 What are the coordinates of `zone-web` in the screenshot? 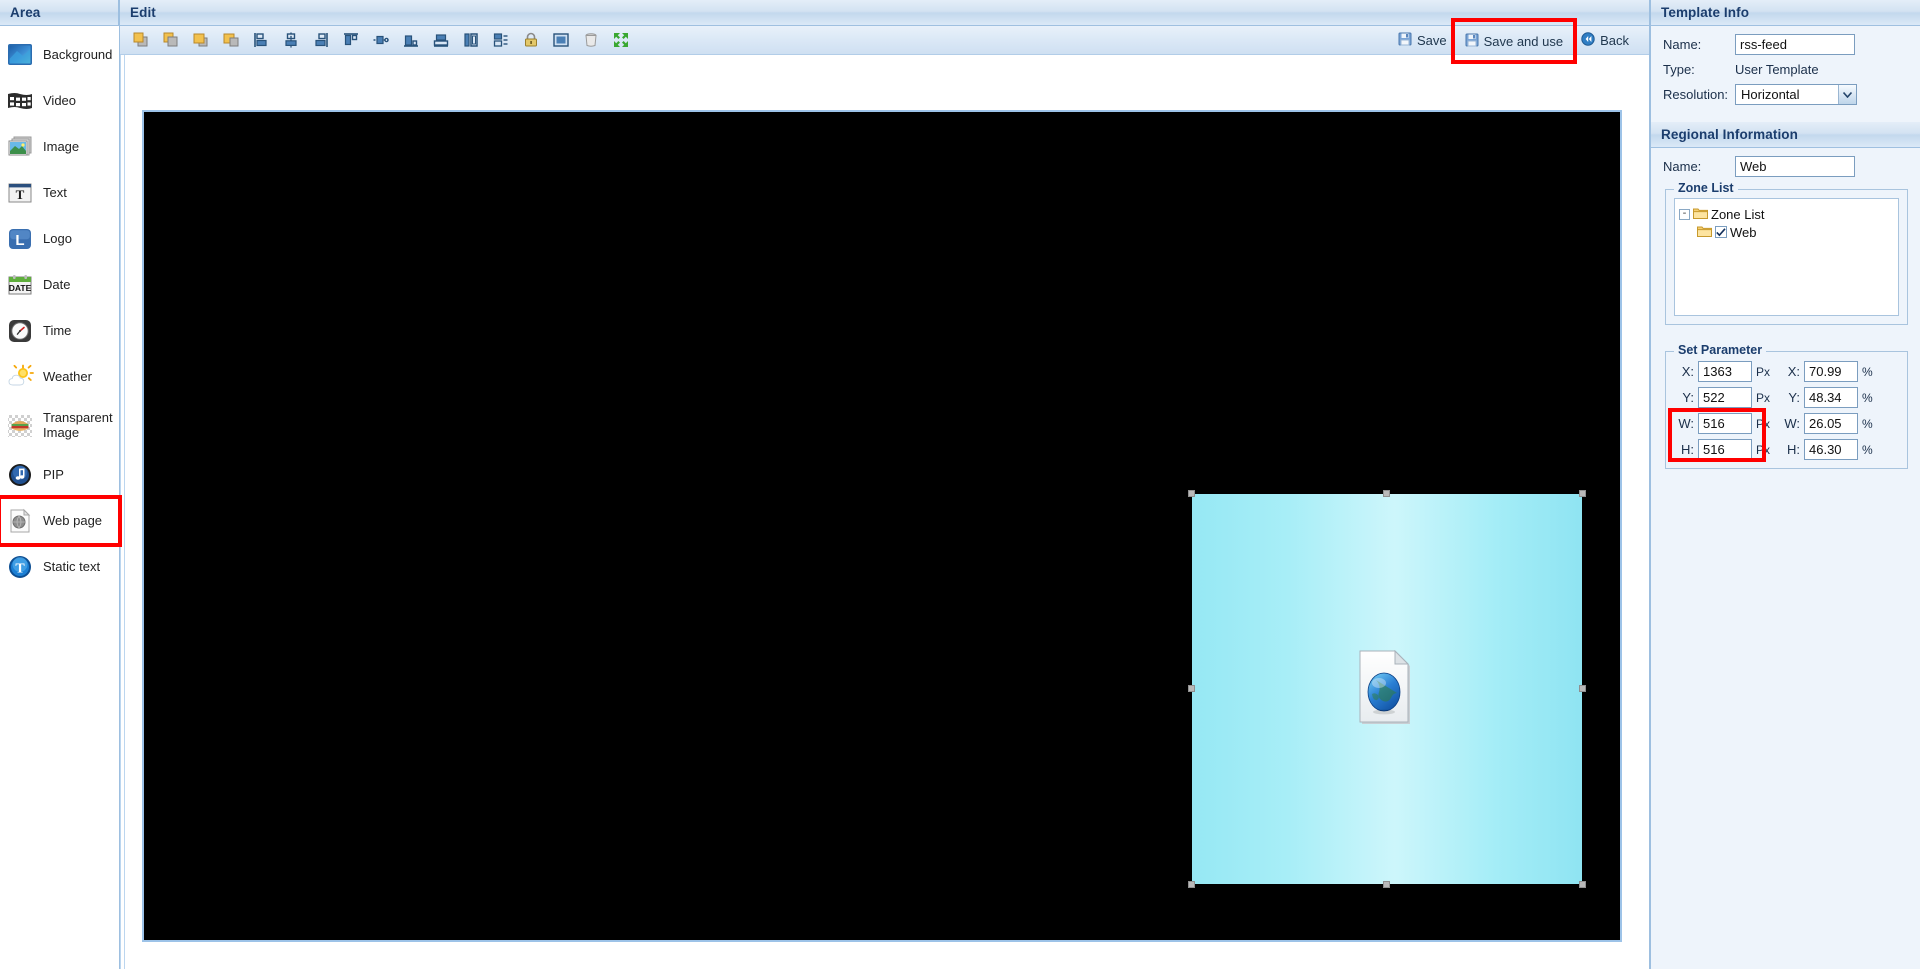 It's located at (1387, 689).